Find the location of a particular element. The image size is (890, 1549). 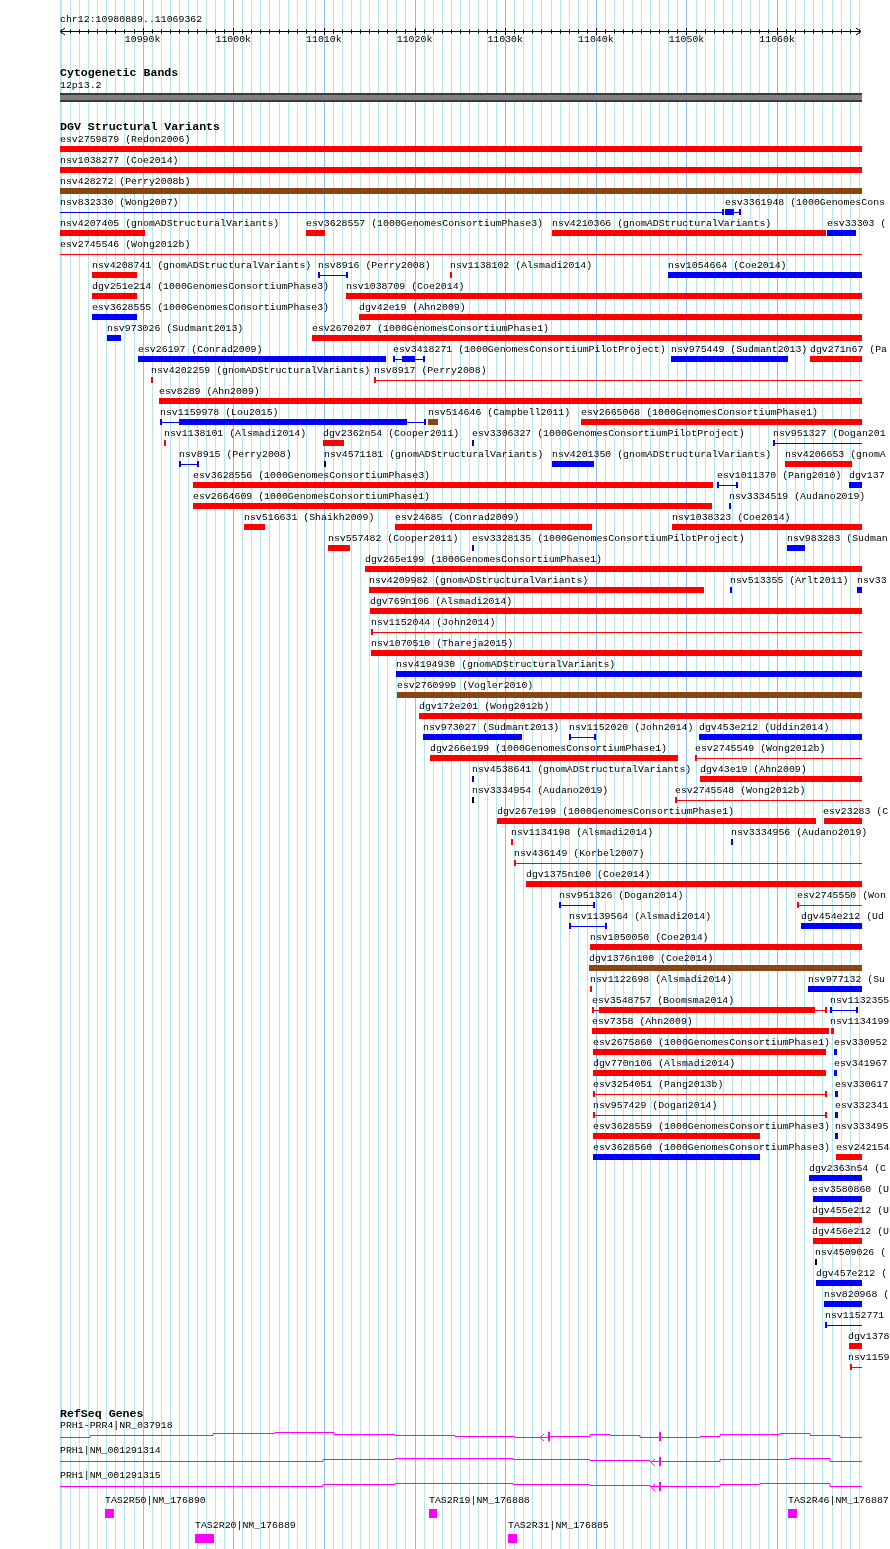

variant-label: dgv453e212 (Uddin2014) is located at coordinates (764, 728).